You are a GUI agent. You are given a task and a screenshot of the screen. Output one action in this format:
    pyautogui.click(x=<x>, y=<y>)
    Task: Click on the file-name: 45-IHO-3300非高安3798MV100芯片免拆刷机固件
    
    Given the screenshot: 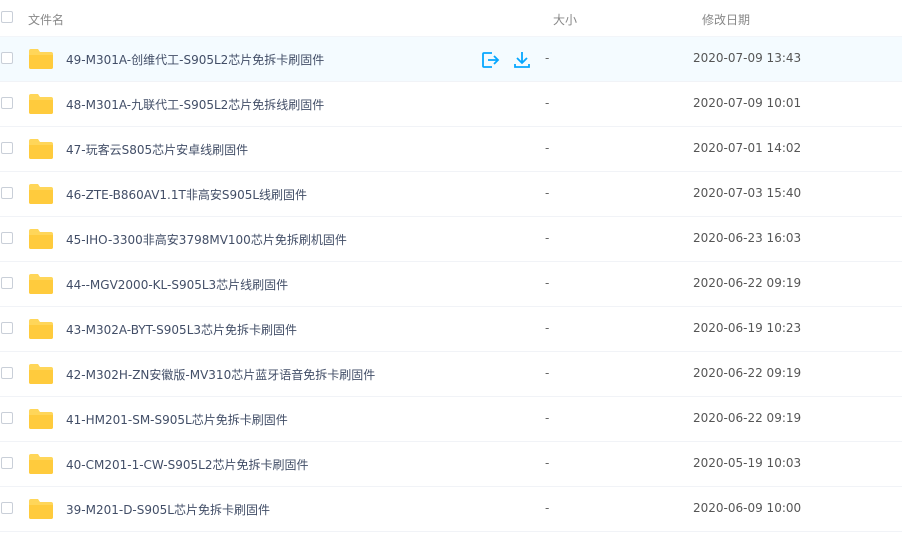 What is the action you would take?
    pyautogui.click(x=206, y=239)
    